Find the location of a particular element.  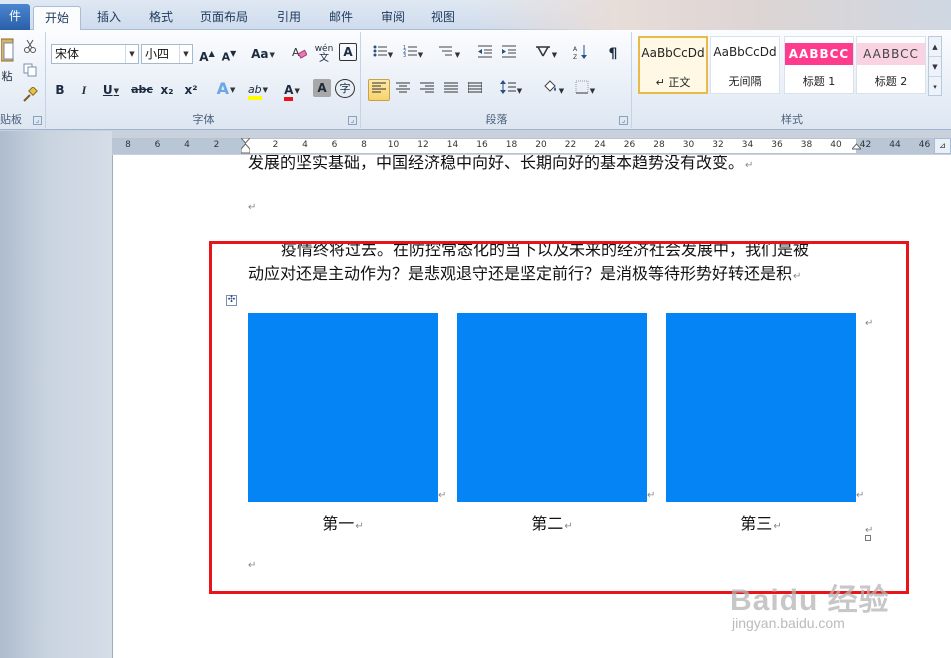

line-spacing-icon is located at coordinates (507, 87).